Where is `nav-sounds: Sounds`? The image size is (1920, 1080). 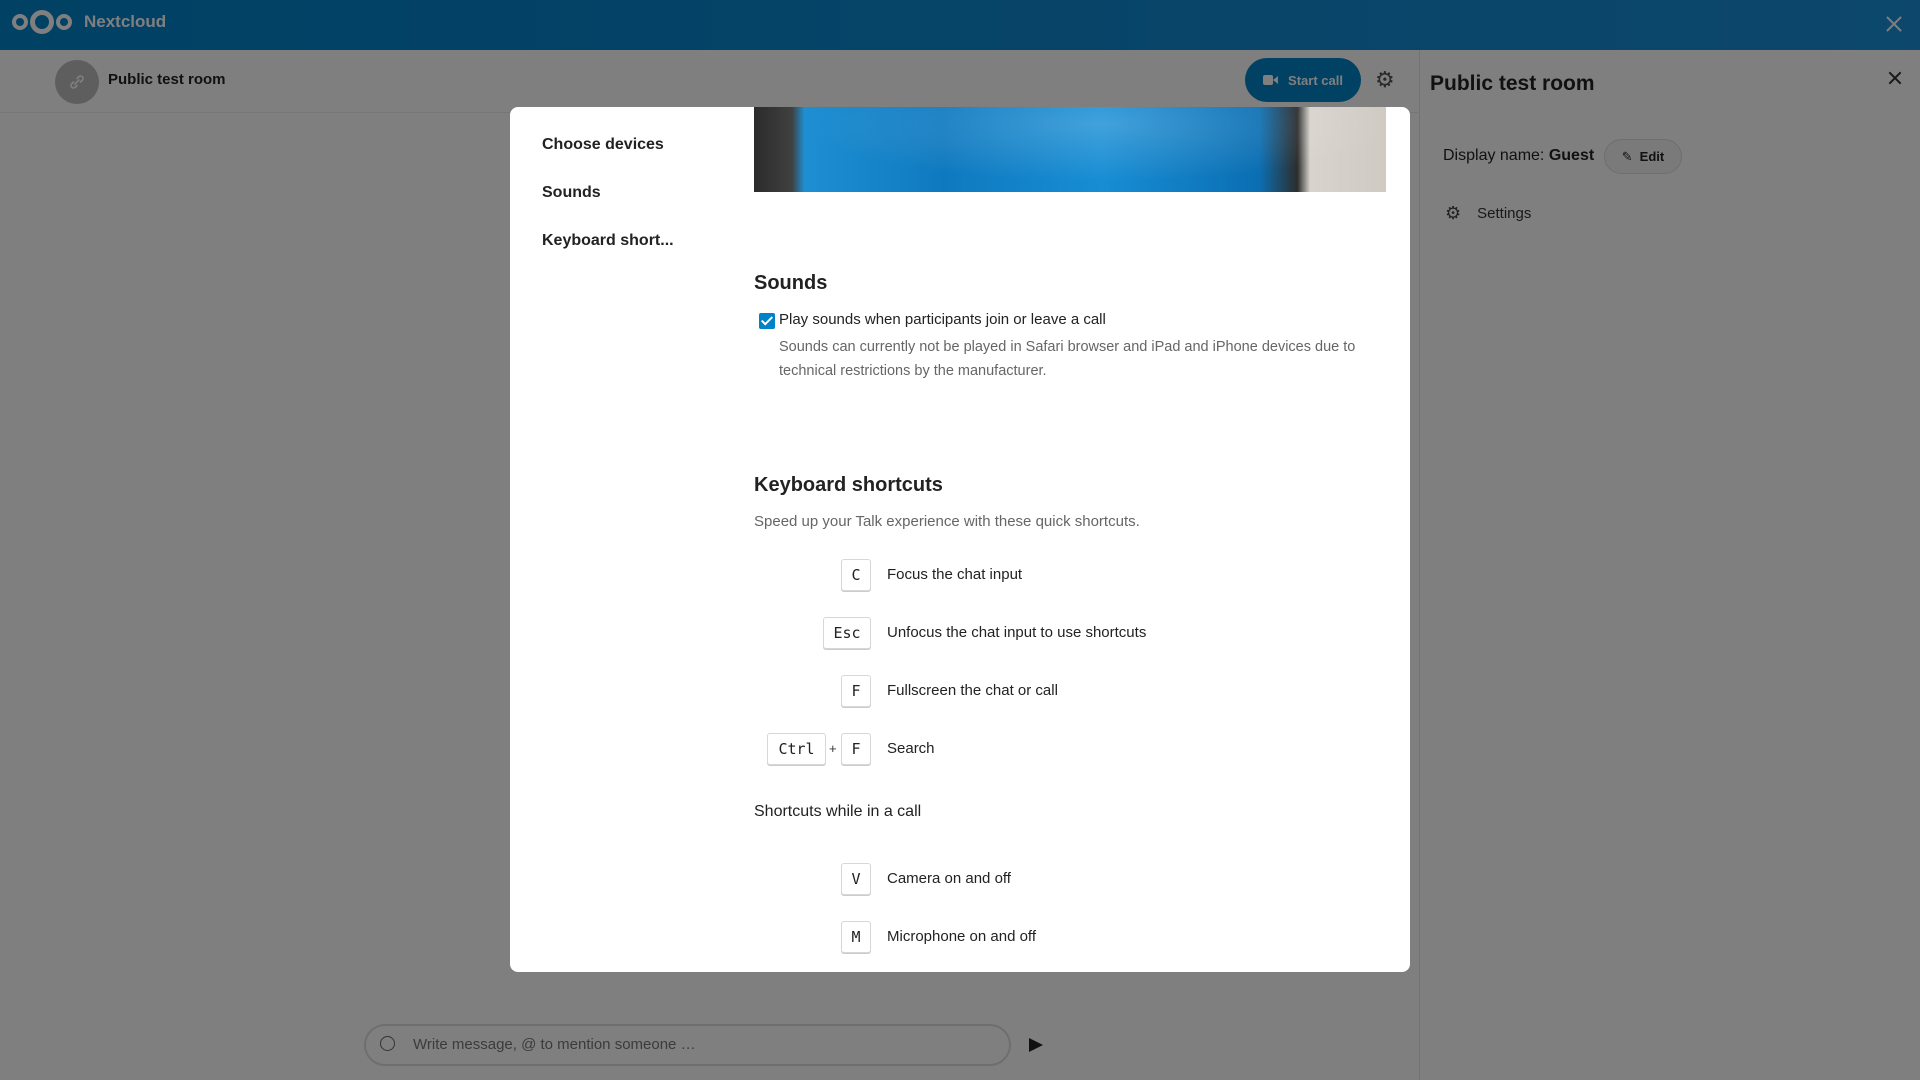
nav-sounds: Sounds is located at coordinates (571, 193).